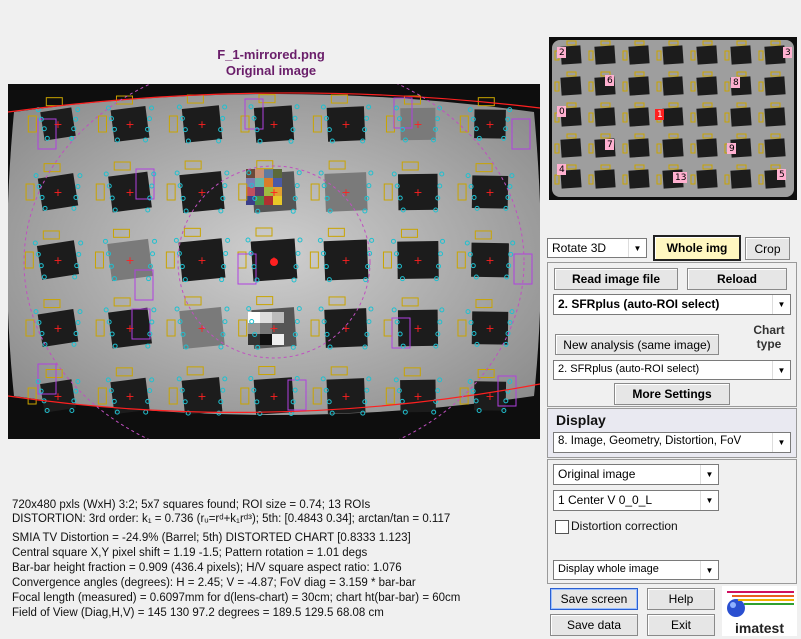 The height and width of the screenshot is (639, 801). I want to click on crop-button: Crop, so click(767, 248).